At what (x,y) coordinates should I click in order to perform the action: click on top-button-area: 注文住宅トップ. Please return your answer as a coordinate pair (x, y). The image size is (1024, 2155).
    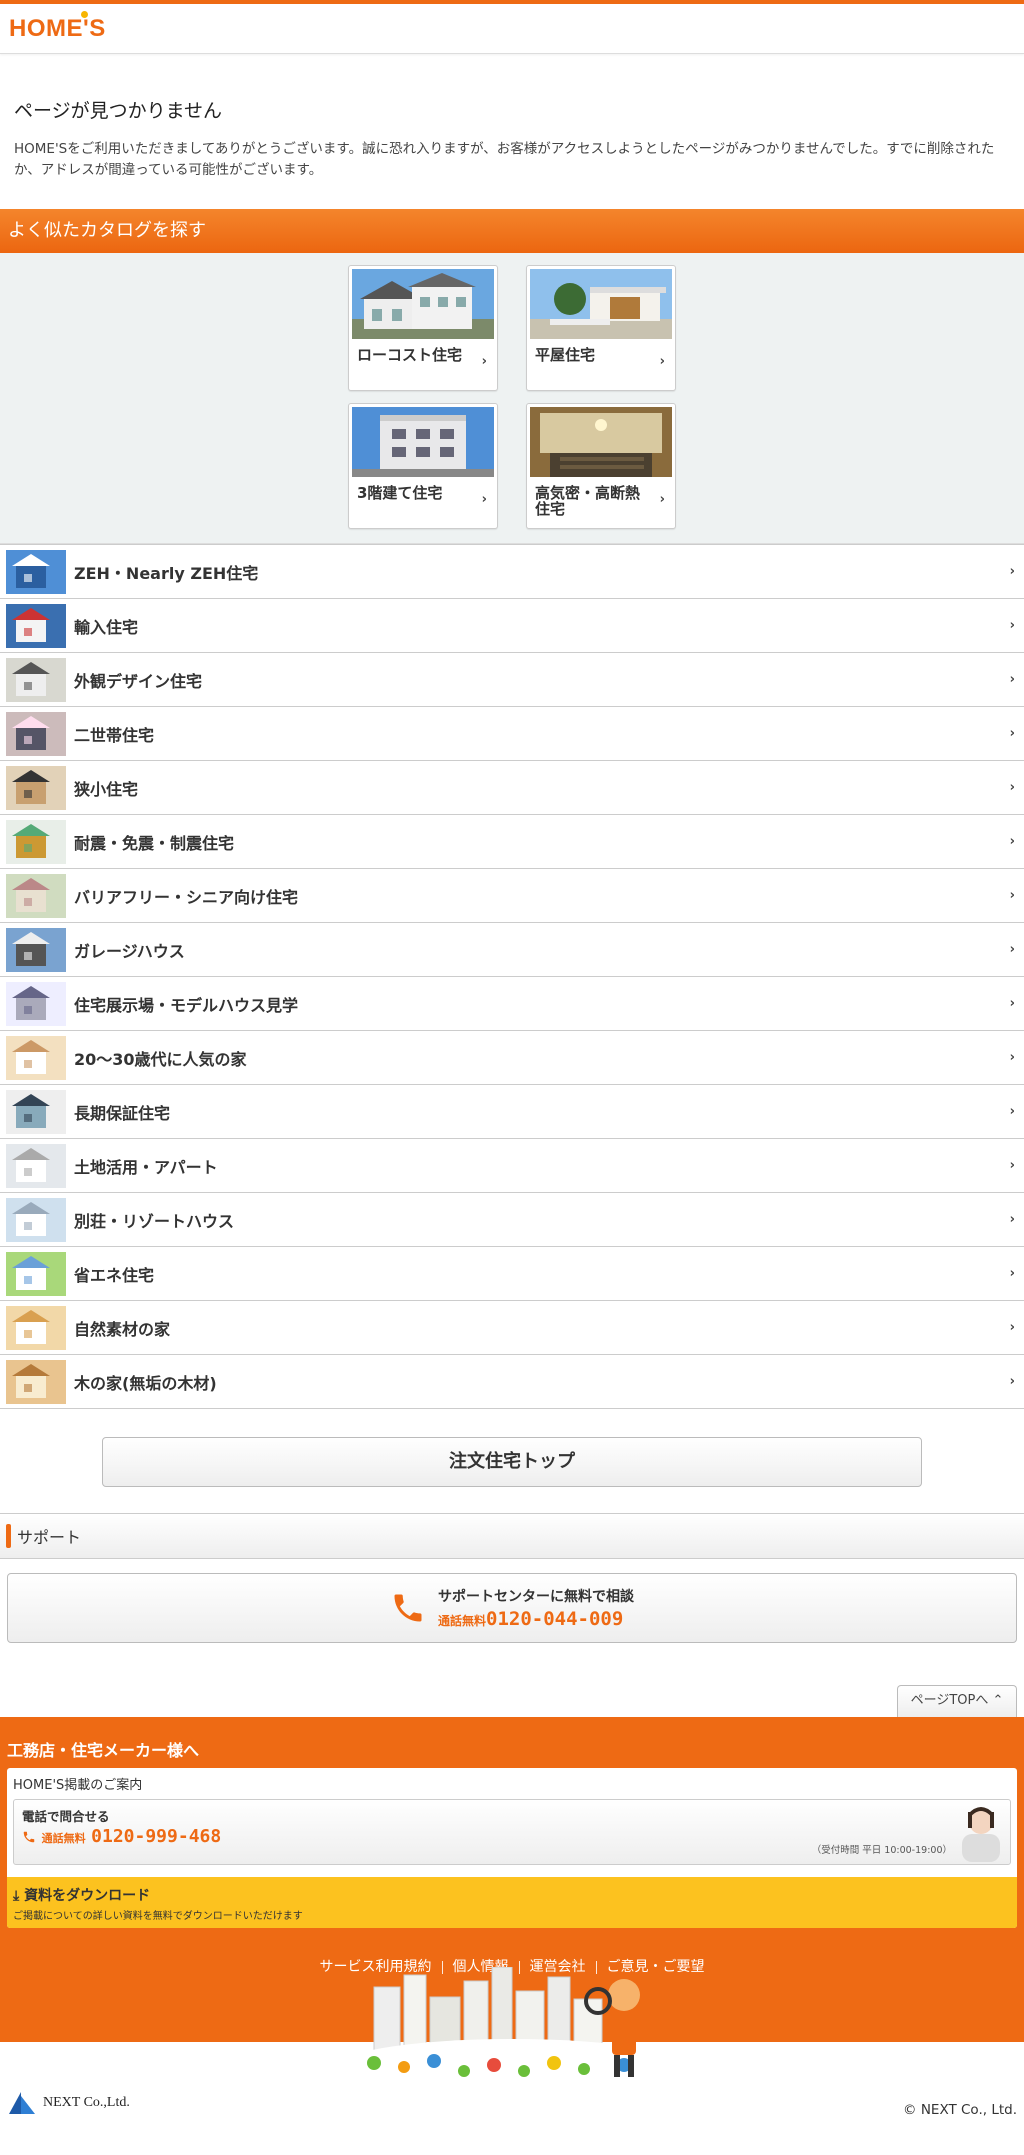
    Looking at the image, I should click on (512, 1461).